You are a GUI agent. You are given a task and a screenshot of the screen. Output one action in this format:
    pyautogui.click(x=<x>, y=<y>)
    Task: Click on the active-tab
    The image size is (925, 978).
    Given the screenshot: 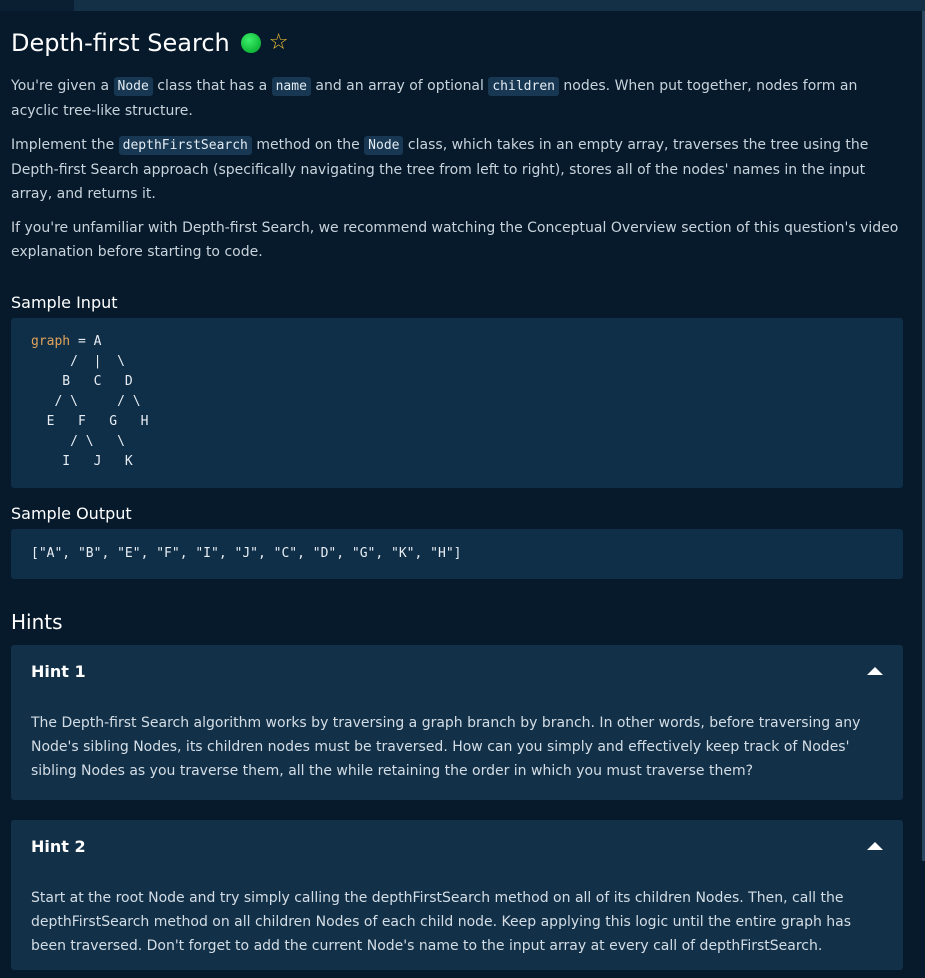 What is the action you would take?
    pyautogui.click(x=499, y=5)
    